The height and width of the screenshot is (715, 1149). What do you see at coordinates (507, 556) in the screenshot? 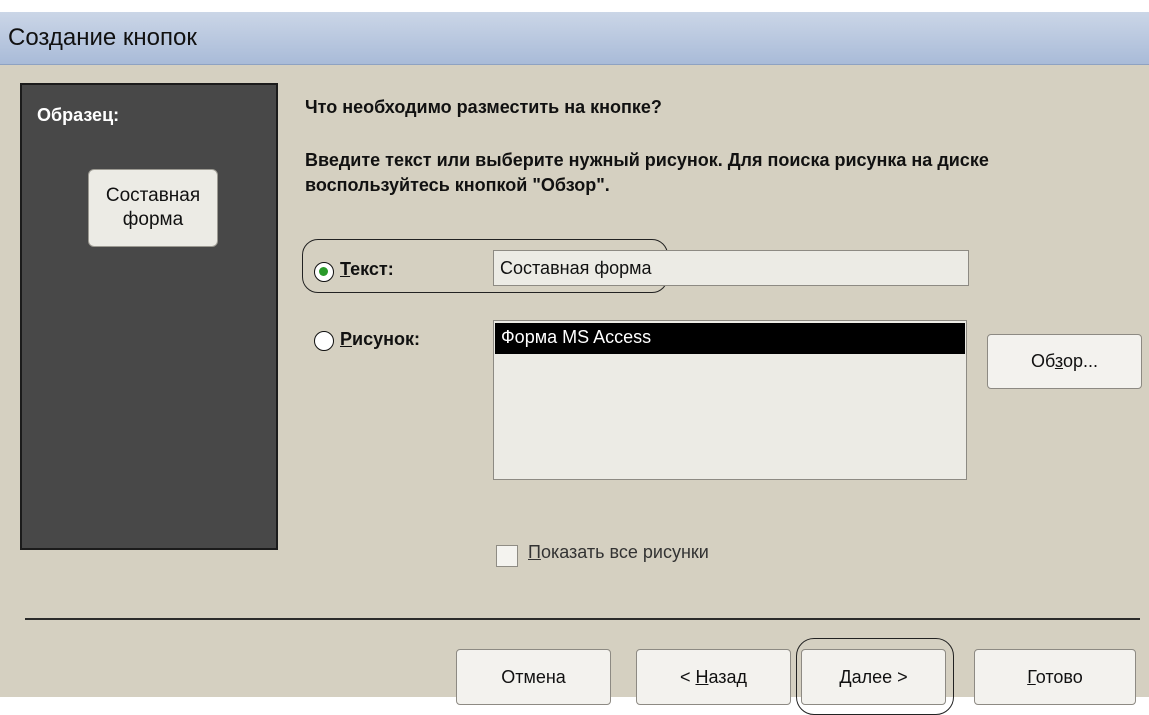
I see `show-all-pictures-checkbox` at bounding box center [507, 556].